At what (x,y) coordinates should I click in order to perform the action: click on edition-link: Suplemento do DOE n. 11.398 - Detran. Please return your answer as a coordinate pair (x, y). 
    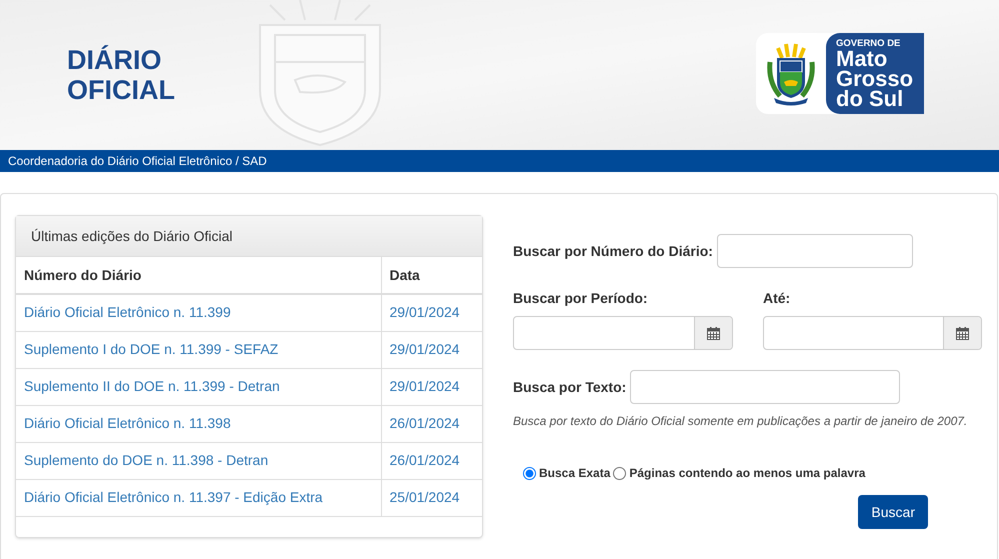
    Looking at the image, I should click on (146, 460).